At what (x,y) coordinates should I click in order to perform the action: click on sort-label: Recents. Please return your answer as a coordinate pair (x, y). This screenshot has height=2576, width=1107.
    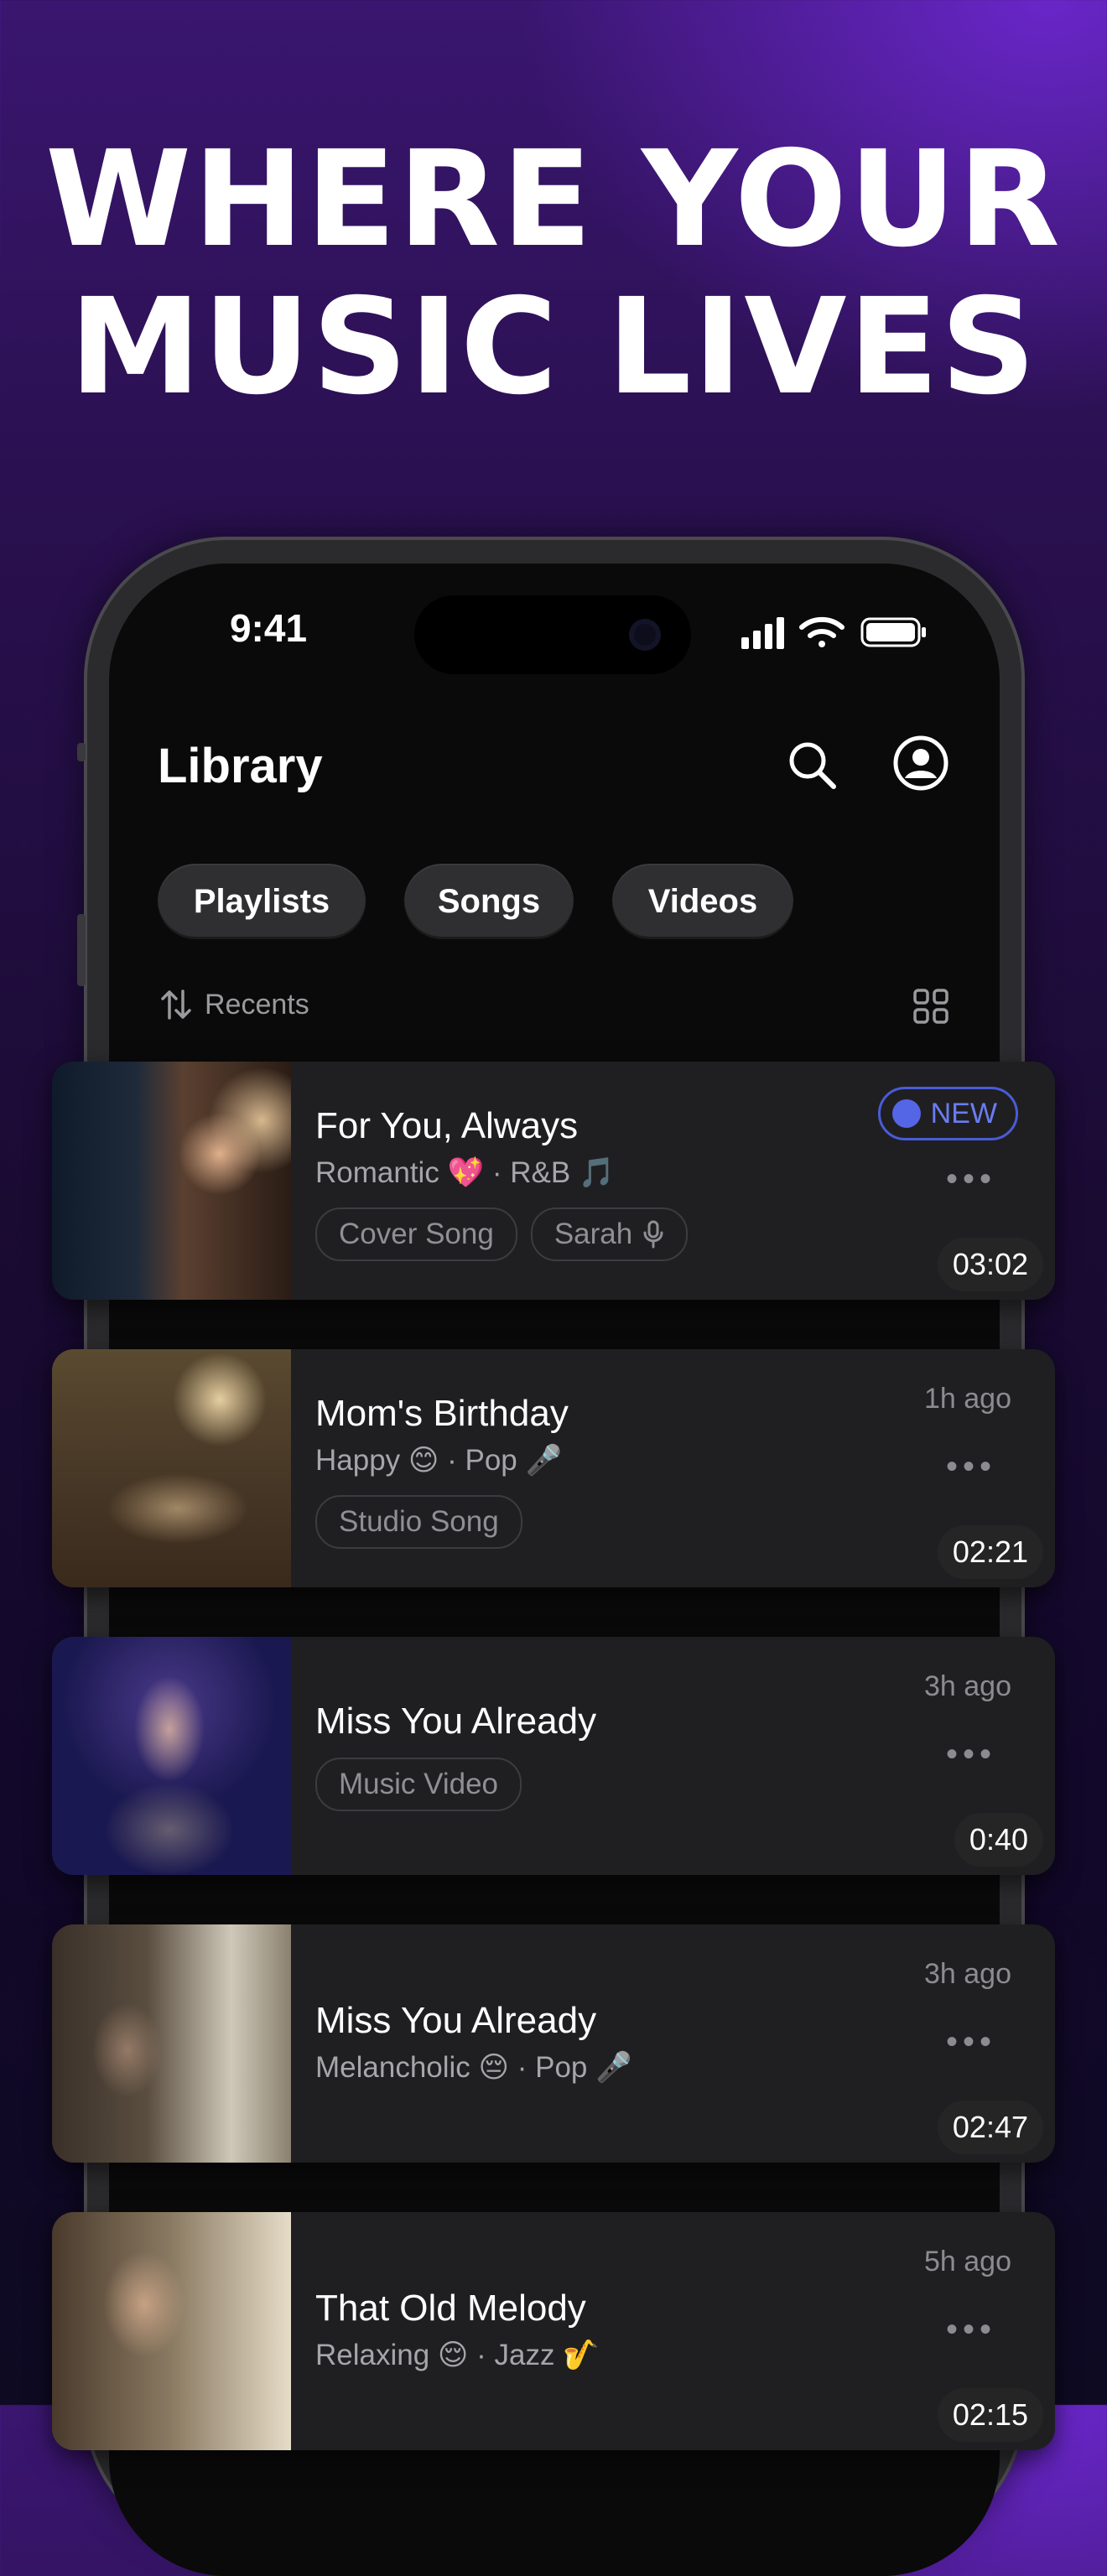
    Looking at the image, I should click on (257, 1004).